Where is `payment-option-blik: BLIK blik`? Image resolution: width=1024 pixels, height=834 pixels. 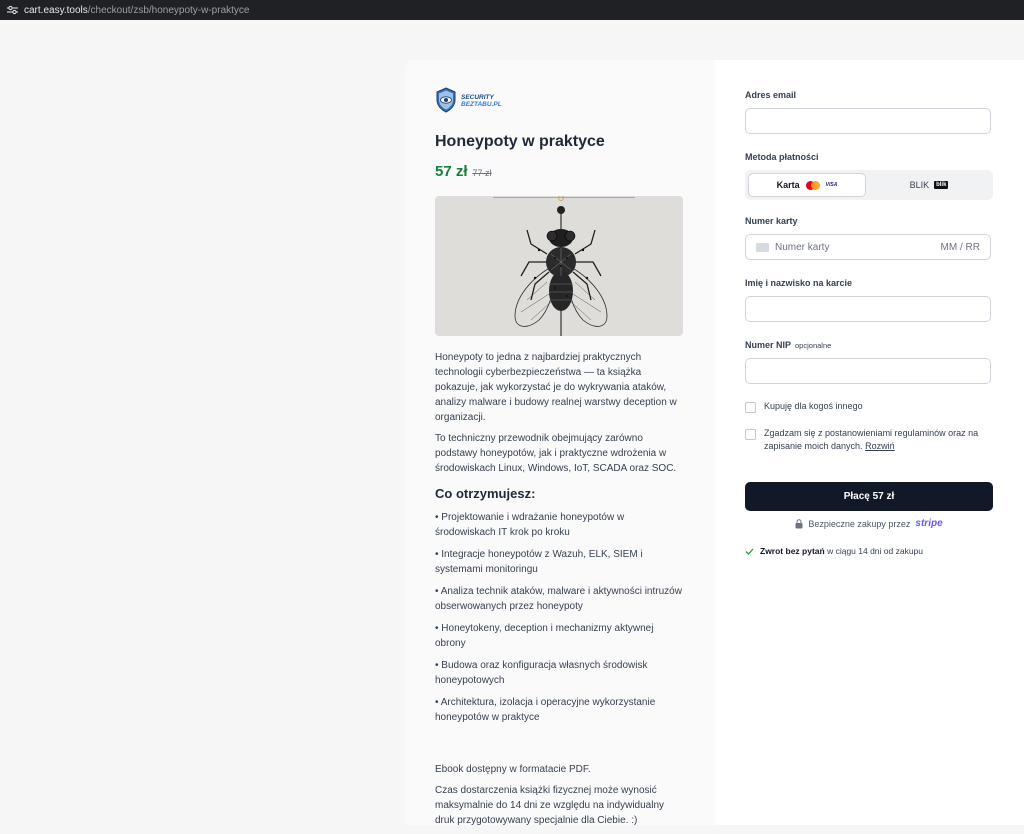
payment-option-blik: BLIK blik is located at coordinates (929, 185).